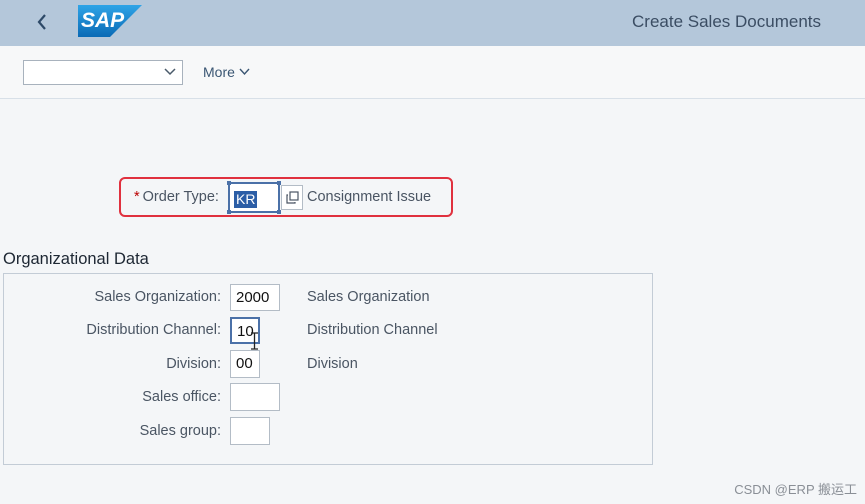 This screenshot has height=504, width=865. I want to click on division-input: 00, so click(245, 364).